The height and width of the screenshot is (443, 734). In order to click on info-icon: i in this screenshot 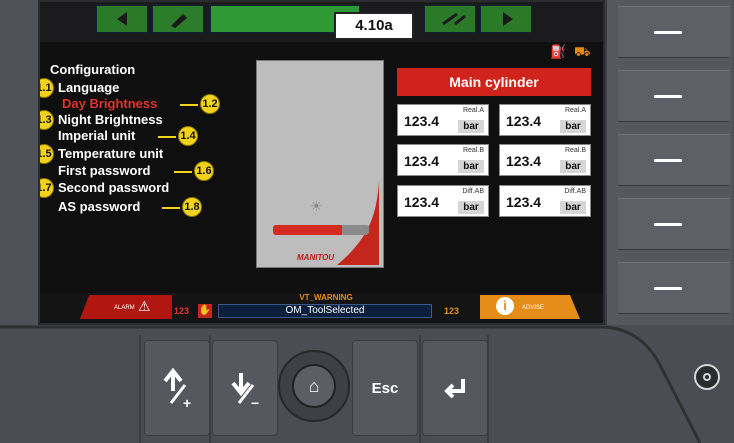, I will do `click(505, 306)`.